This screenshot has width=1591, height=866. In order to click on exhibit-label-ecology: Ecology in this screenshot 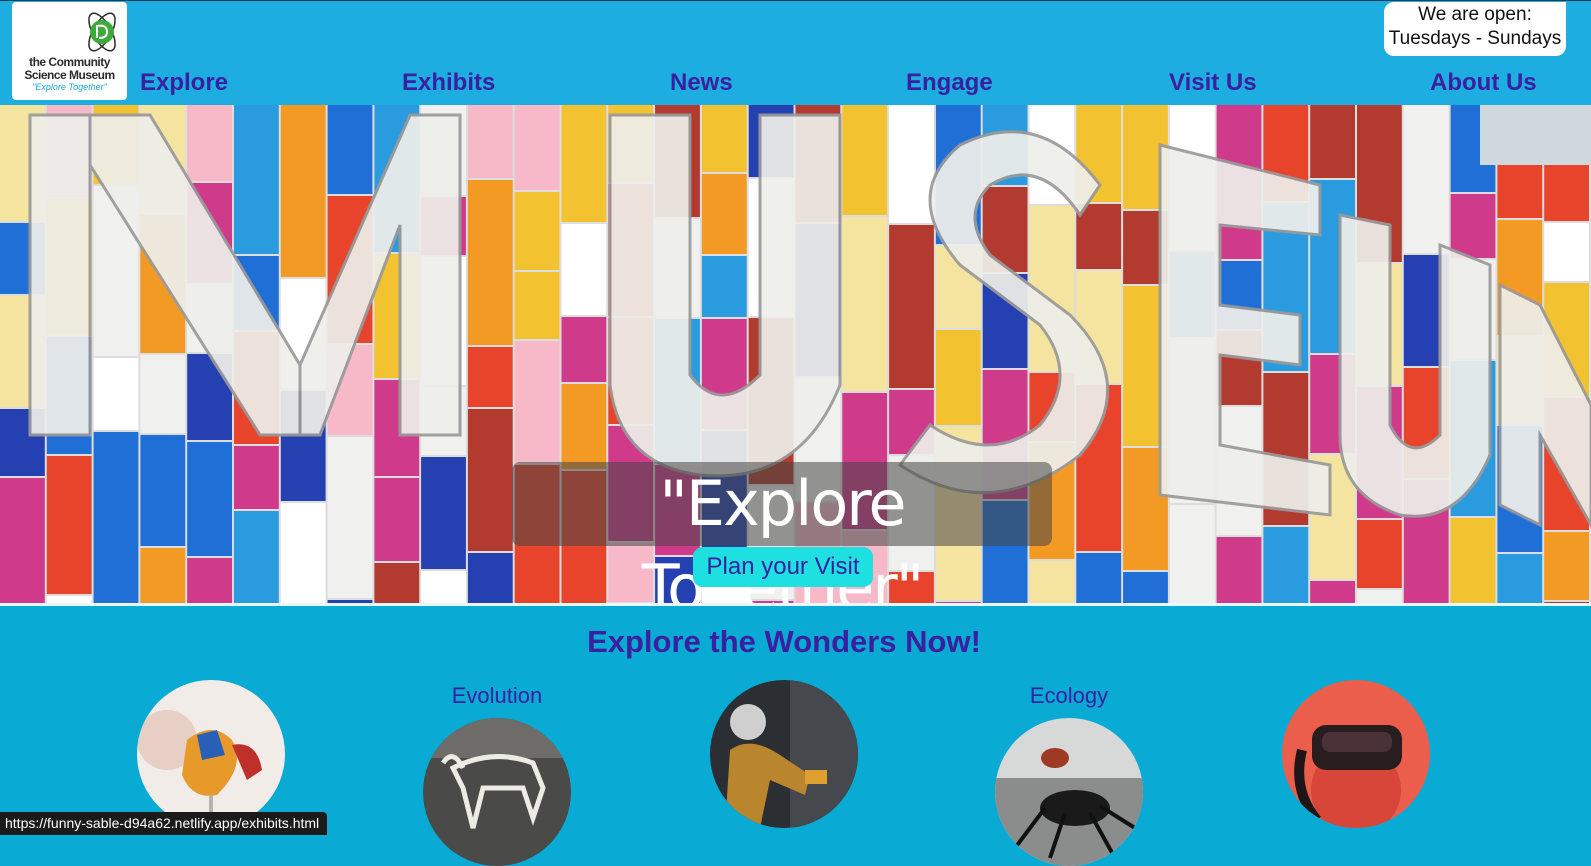, I will do `click(1069, 696)`.